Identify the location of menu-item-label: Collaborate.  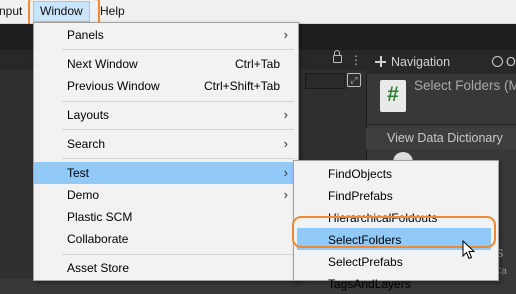
(98, 239).